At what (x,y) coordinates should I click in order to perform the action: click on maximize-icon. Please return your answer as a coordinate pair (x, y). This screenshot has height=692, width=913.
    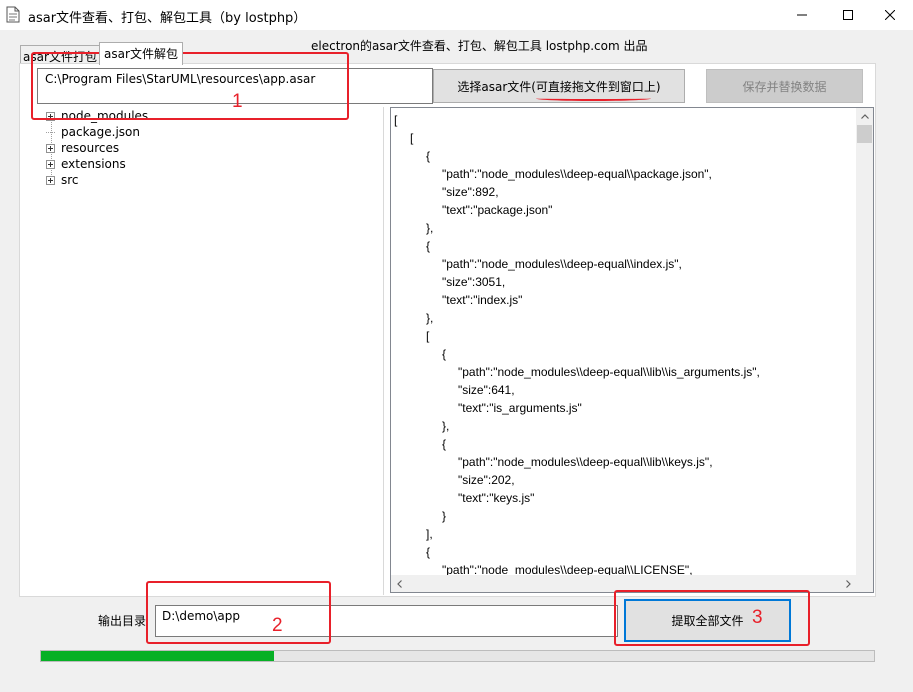
    Looking at the image, I should click on (848, 15).